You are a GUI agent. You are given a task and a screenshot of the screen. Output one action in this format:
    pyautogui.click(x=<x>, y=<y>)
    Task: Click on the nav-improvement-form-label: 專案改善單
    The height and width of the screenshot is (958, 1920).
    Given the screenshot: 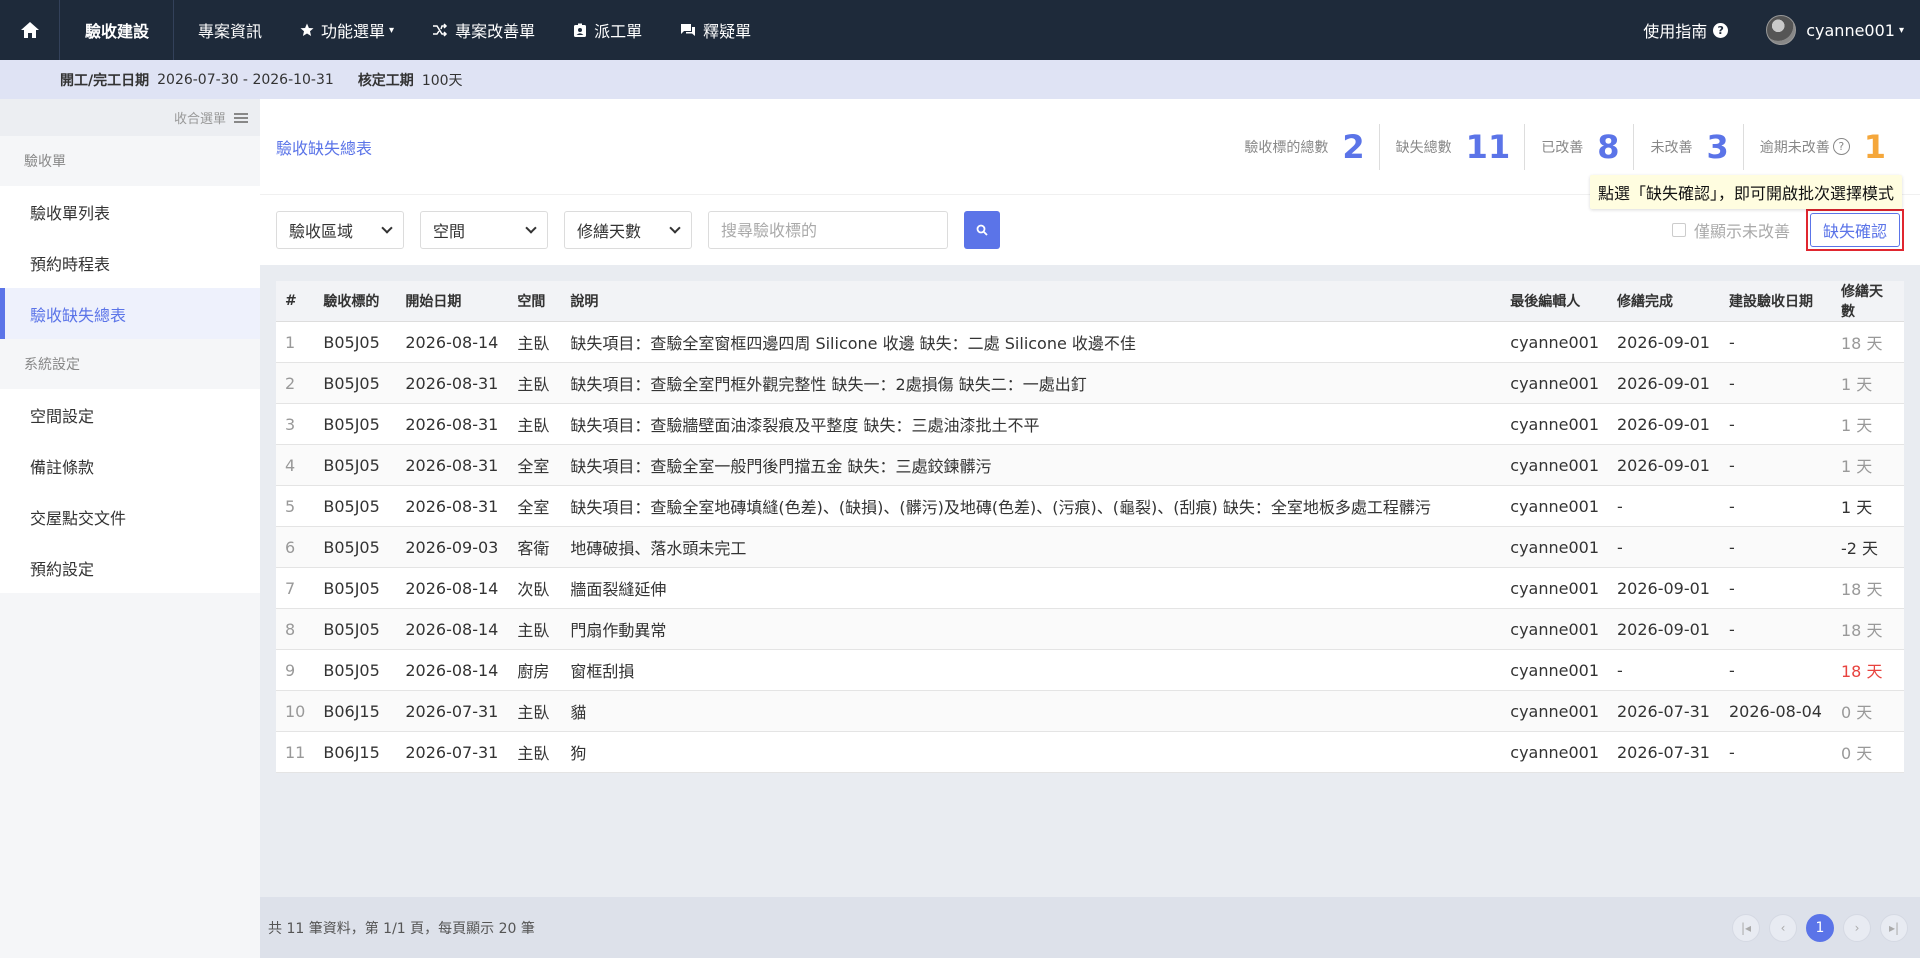 What is the action you would take?
    pyautogui.click(x=495, y=31)
    